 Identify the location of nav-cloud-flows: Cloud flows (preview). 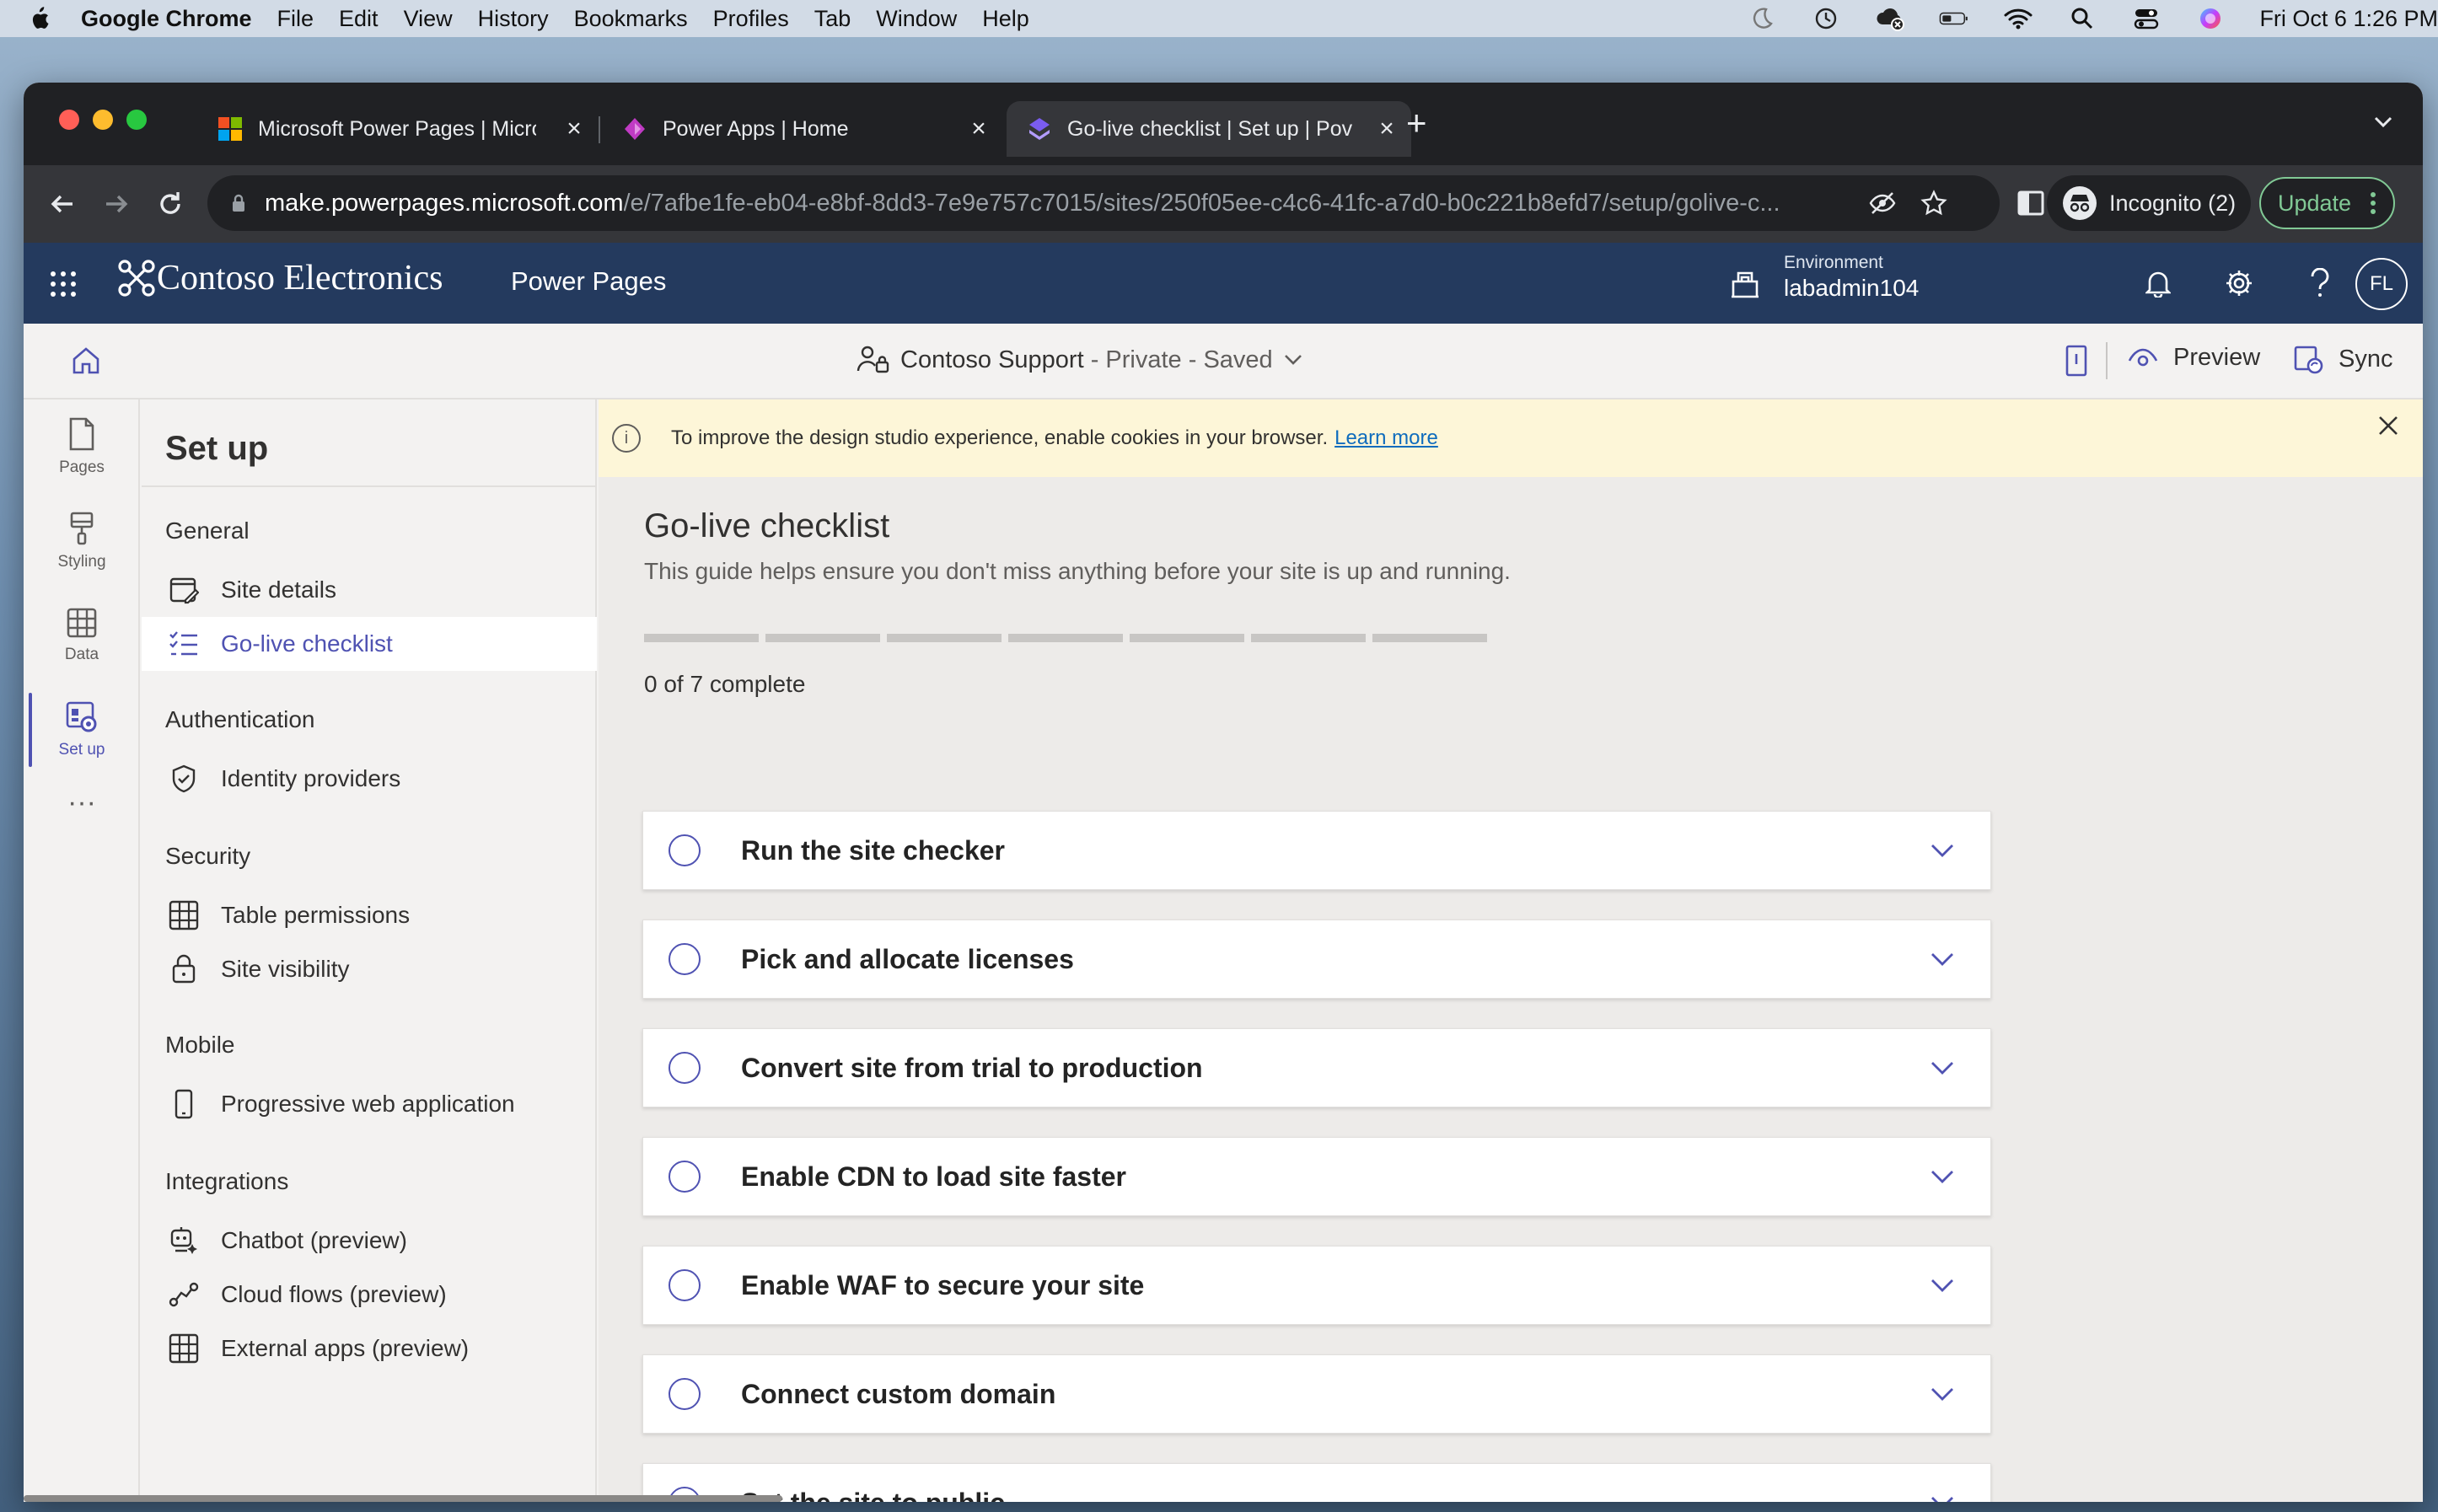
(369, 1295).